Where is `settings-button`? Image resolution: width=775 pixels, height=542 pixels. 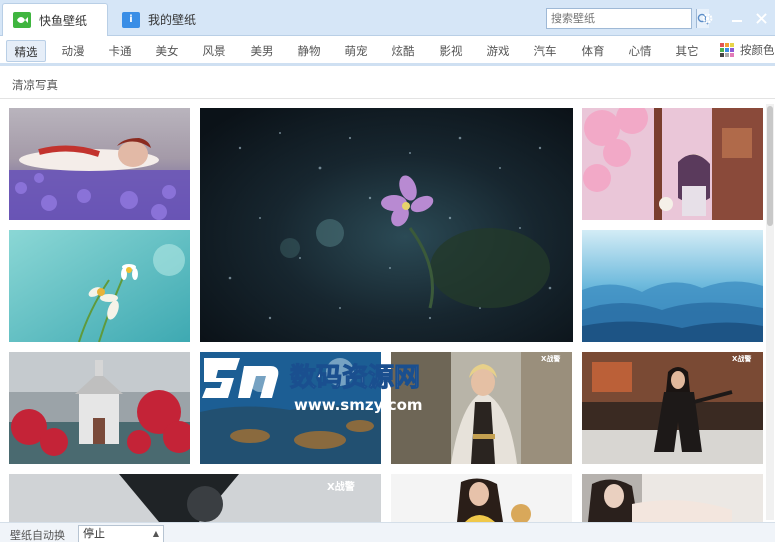
settings-button is located at coordinates (707, 18).